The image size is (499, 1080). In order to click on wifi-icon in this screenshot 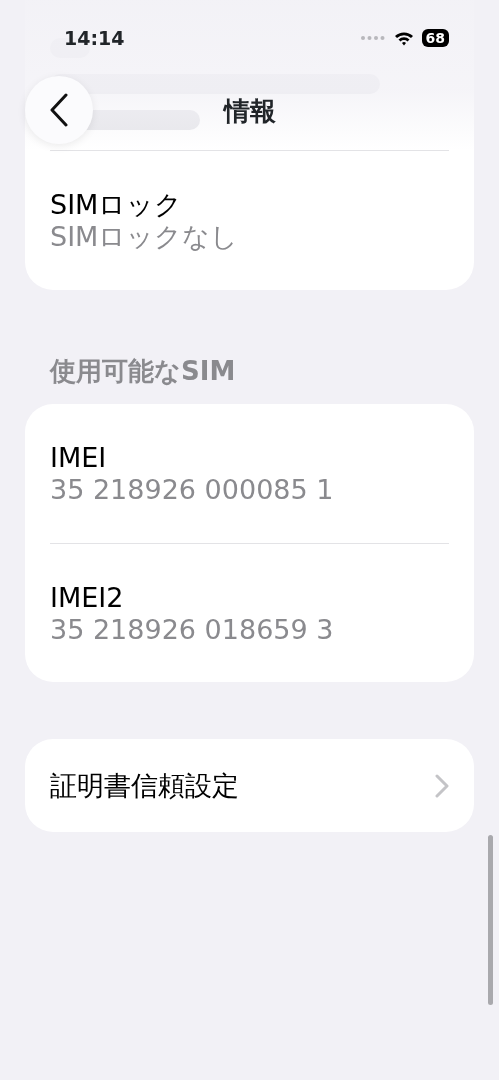, I will do `click(403, 38)`.